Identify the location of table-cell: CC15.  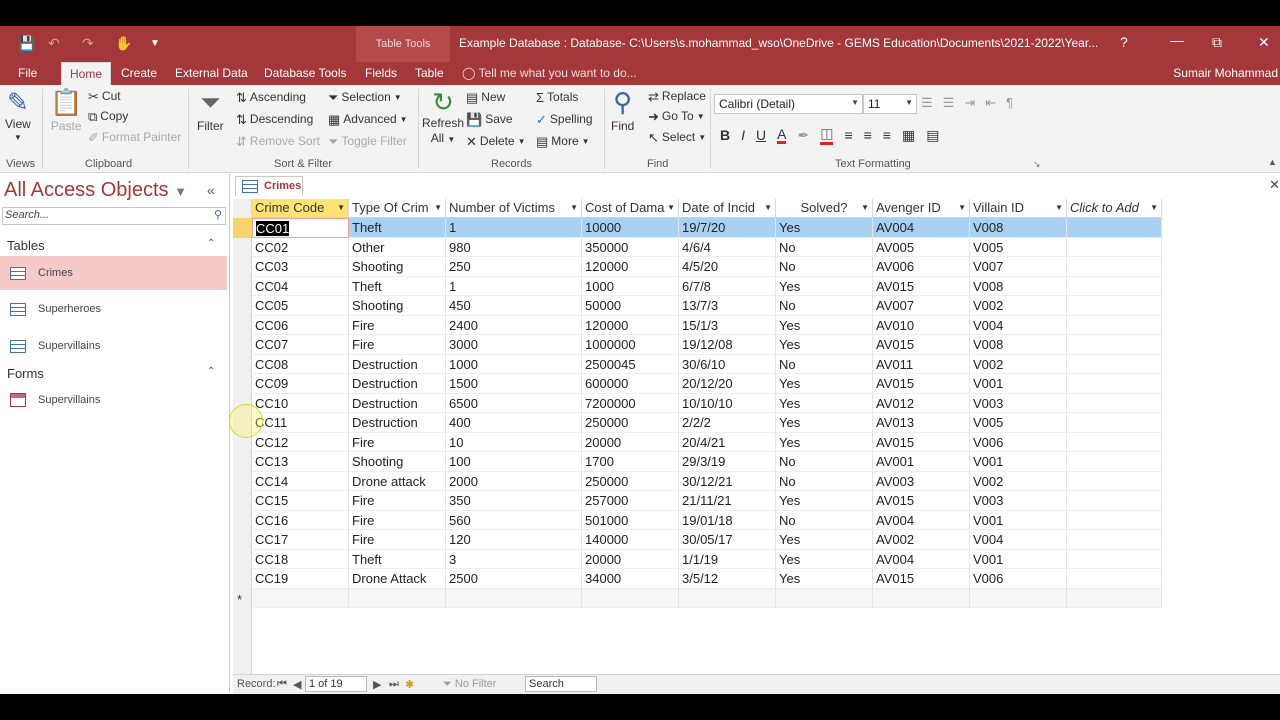
(300, 501).